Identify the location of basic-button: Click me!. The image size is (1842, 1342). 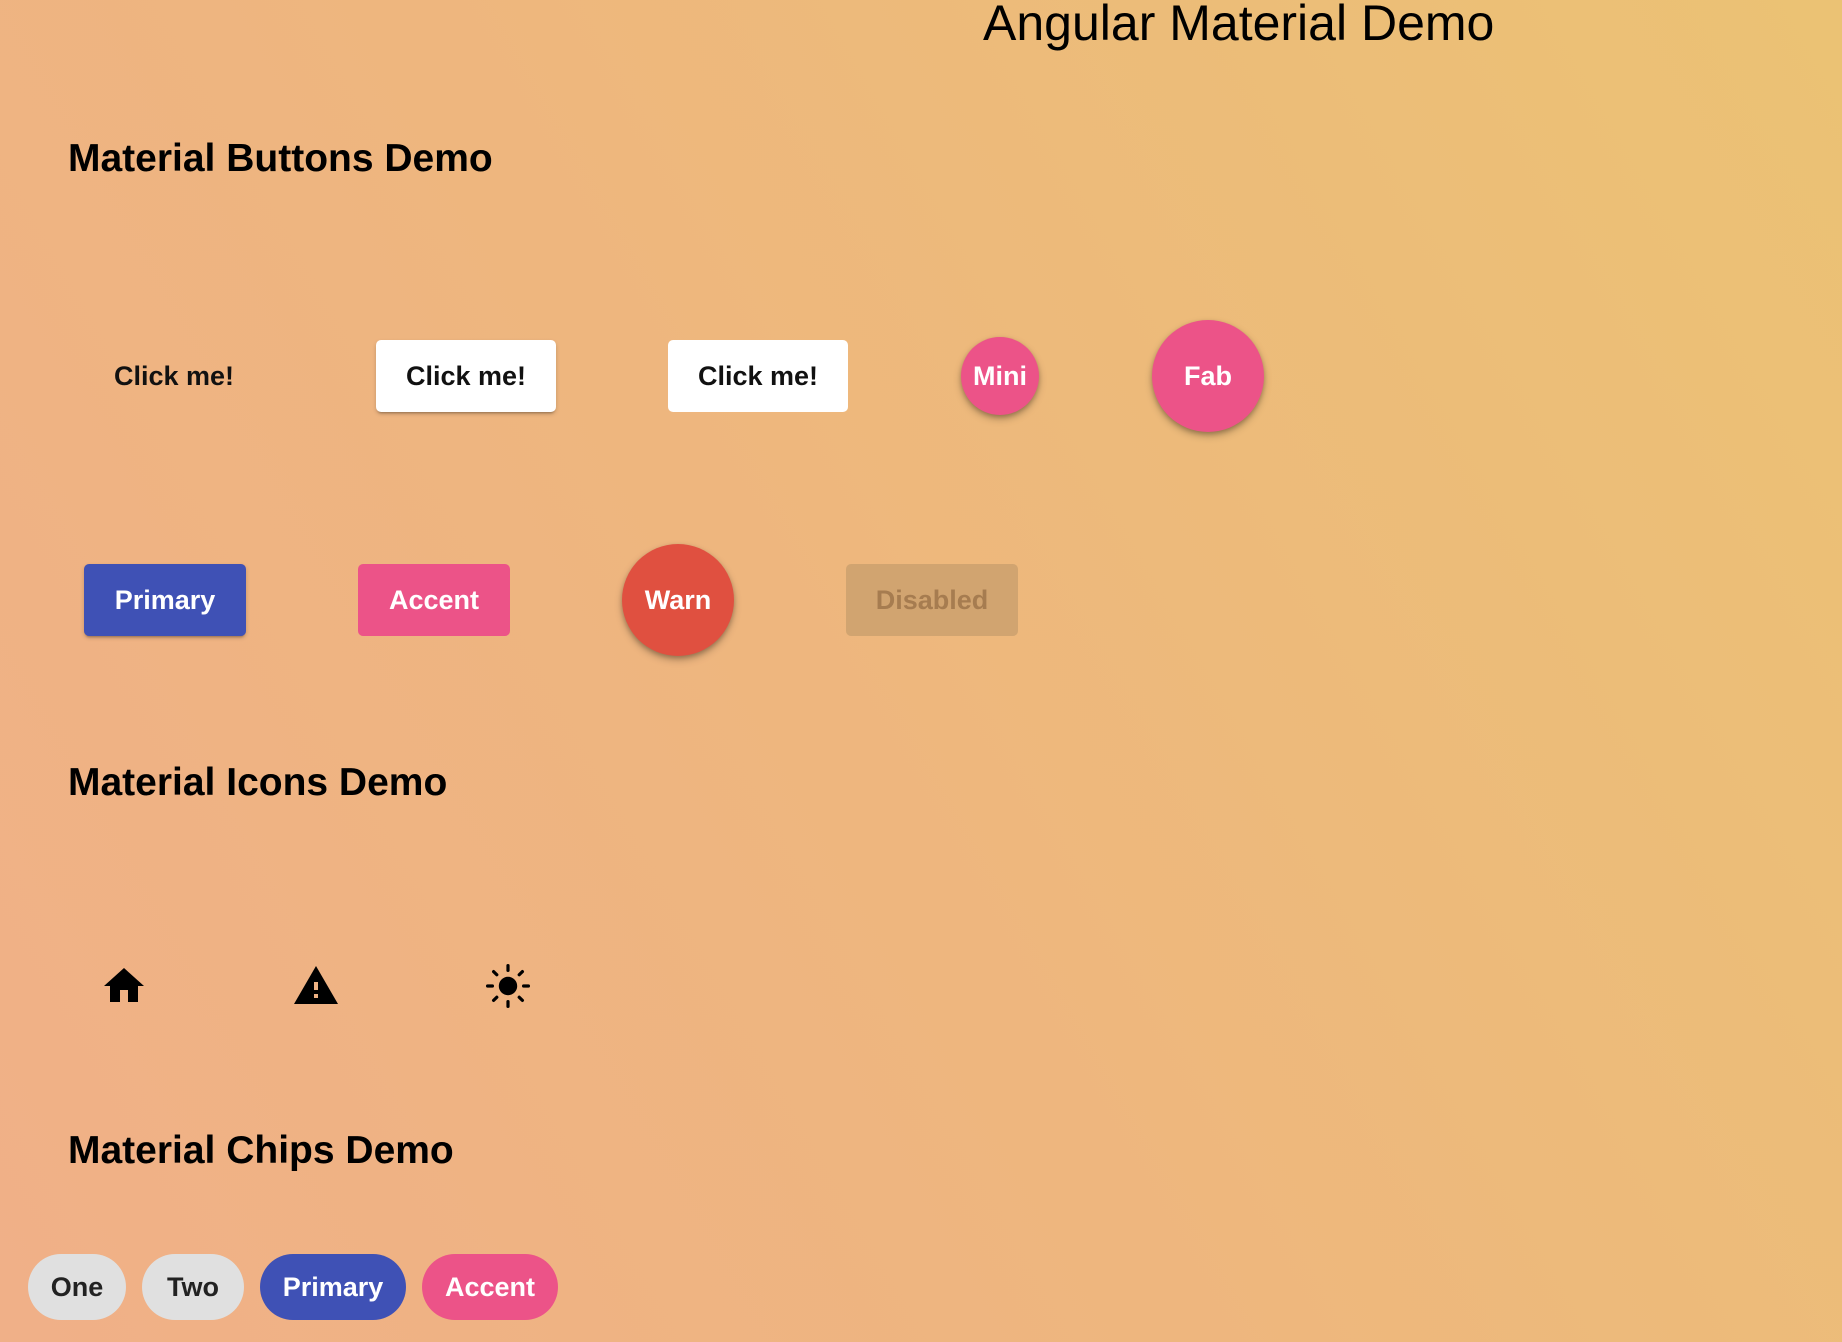
(174, 376).